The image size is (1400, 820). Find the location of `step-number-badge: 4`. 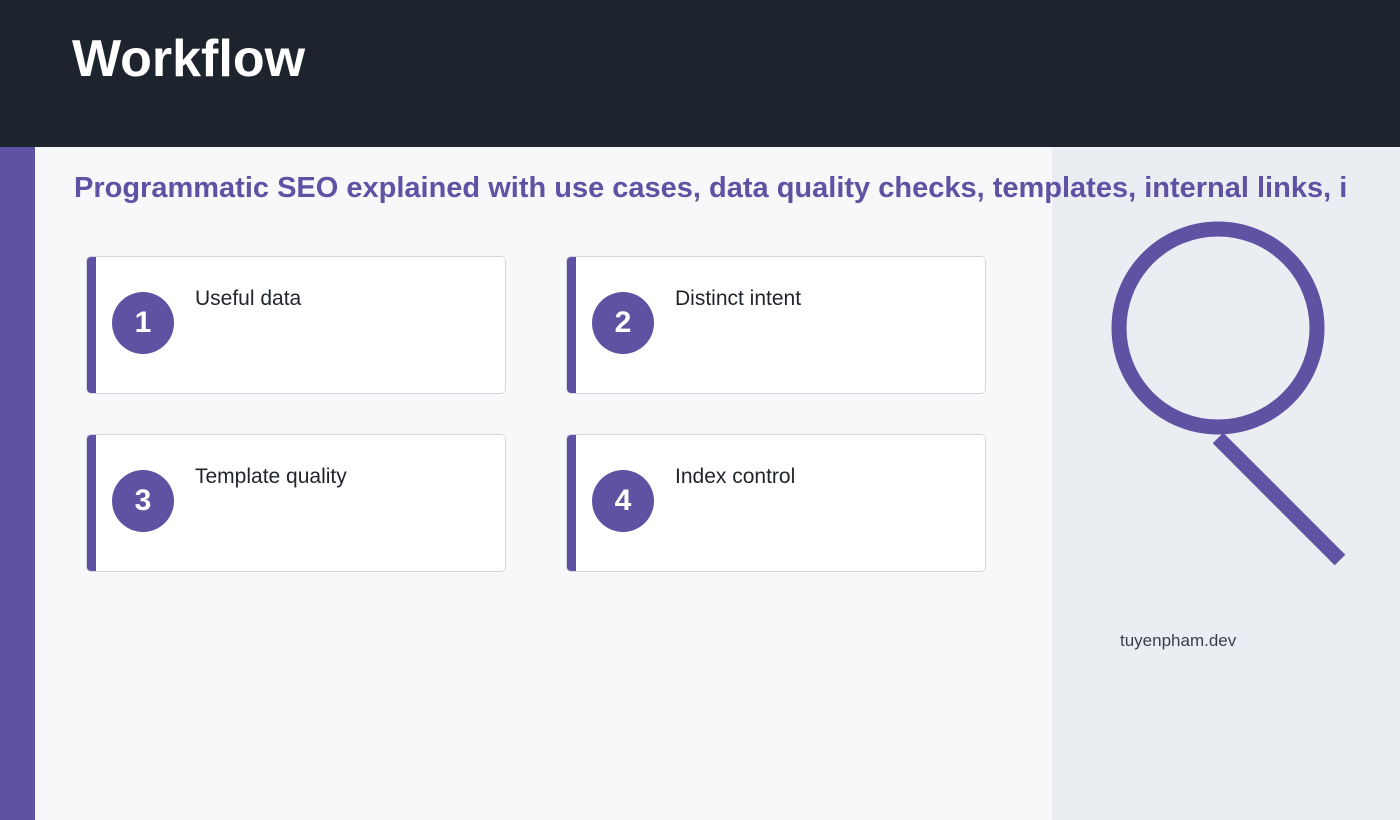

step-number-badge: 4 is located at coordinates (623, 501).